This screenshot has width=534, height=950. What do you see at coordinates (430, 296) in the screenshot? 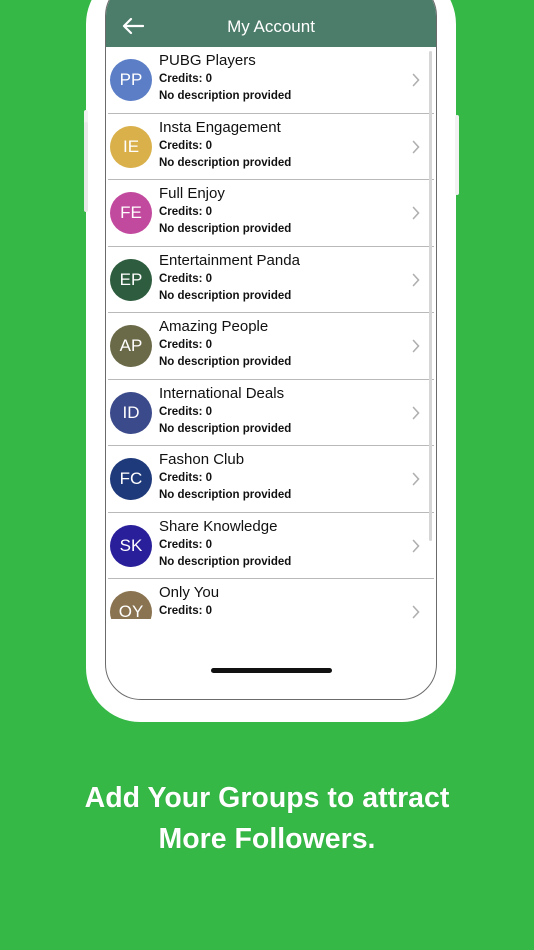
I see `scrollbar` at bounding box center [430, 296].